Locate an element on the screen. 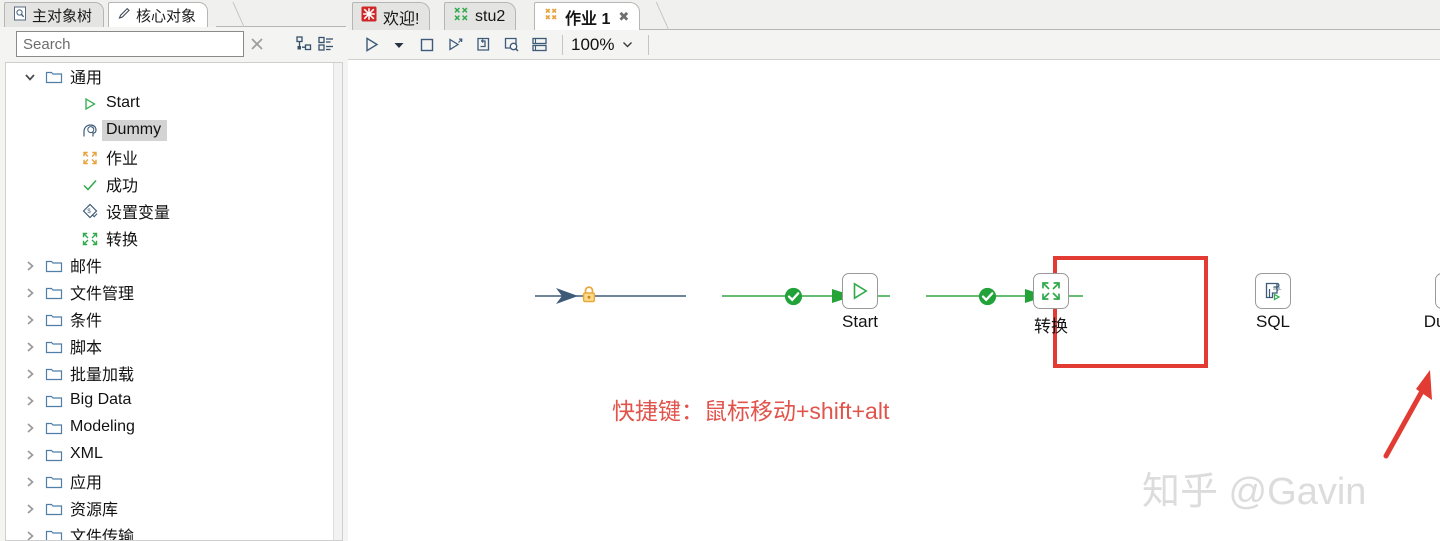 The height and width of the screenshot is (541, 1440). tree-item-15: 应用 is located at coordinates (174, 481).